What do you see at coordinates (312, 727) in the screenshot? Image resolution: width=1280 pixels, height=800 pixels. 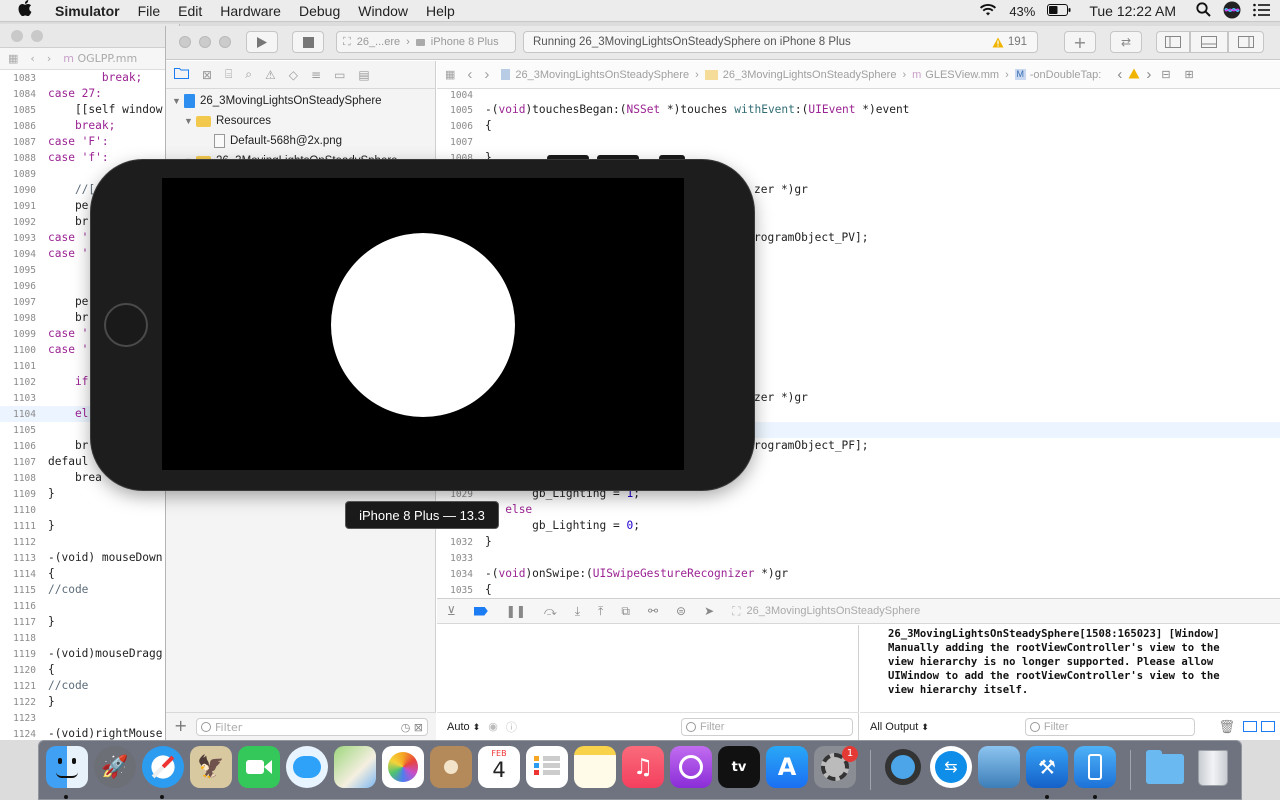 I see `navigator-filter-field: Filter ◷ ⊠` at bounding box center [312, 727].